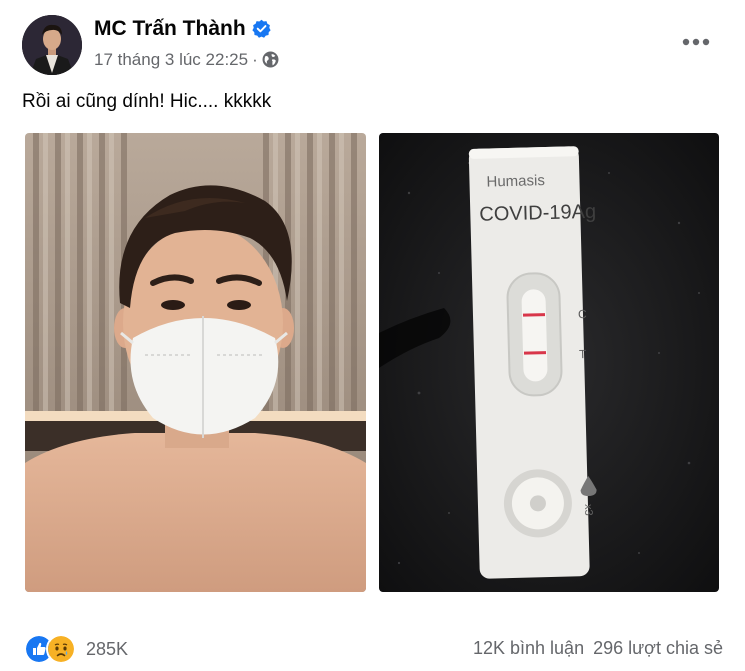 This screenshot has width=745, height=671. I want to click on more-options-icon, so click(696, 42).